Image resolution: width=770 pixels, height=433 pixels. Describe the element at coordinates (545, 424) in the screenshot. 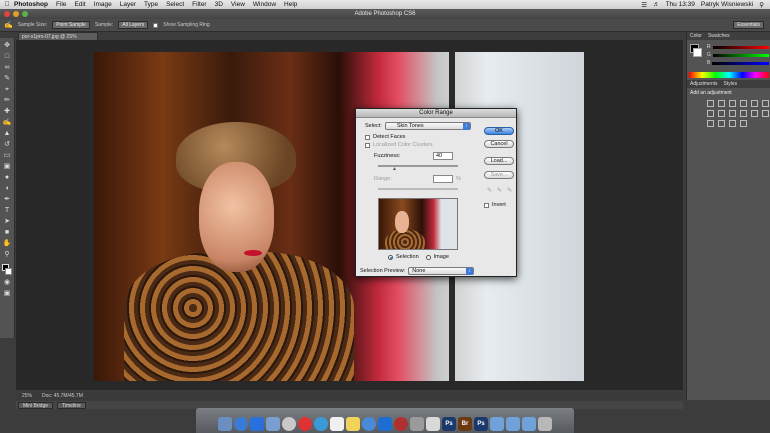

I see `trash-icon` at that location.